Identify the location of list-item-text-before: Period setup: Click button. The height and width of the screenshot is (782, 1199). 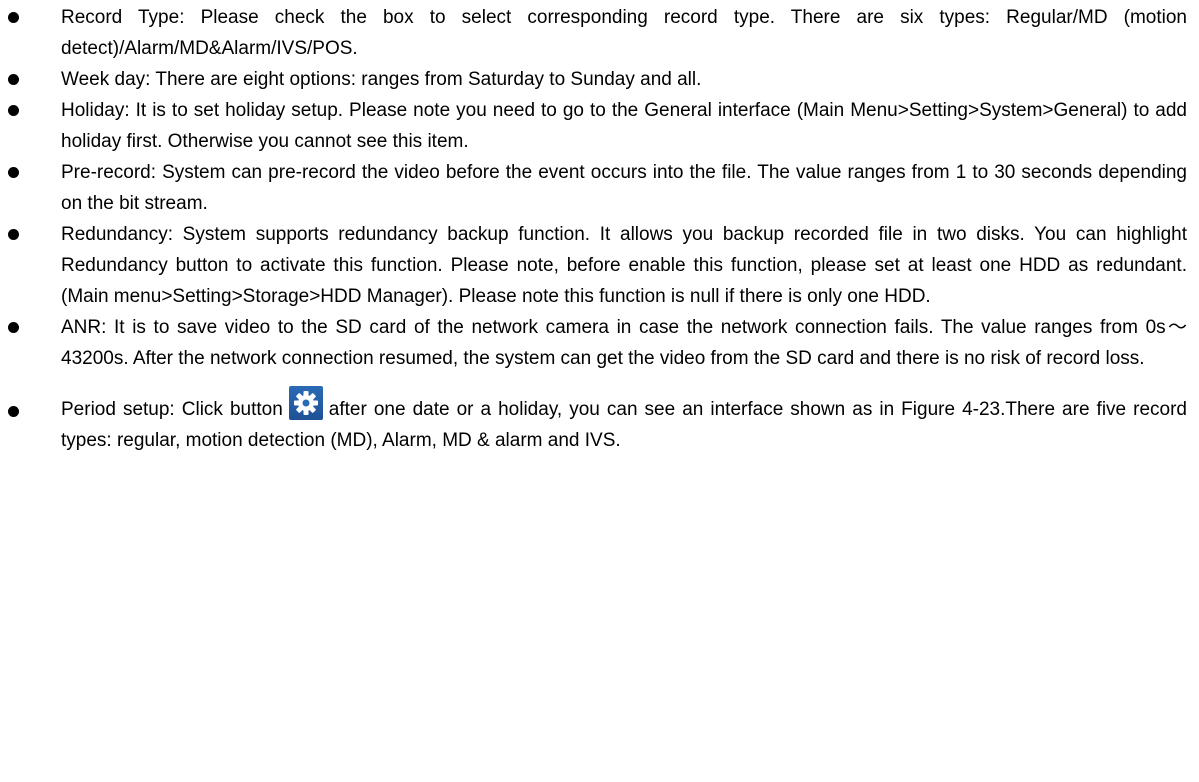
(172, 409).